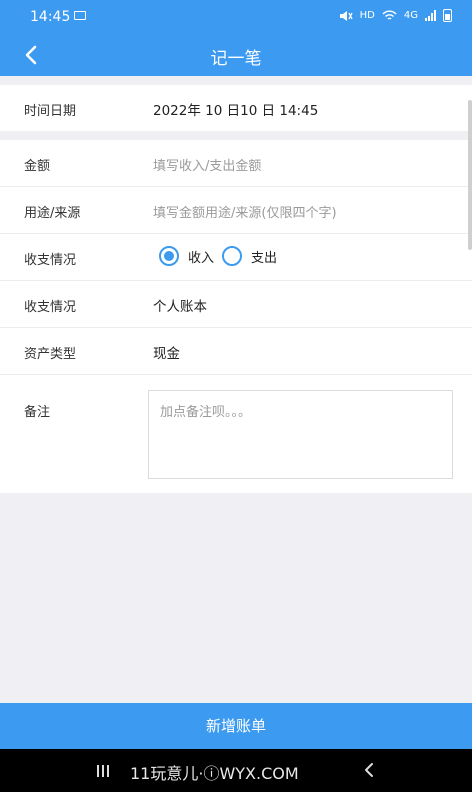 The height and width of the screenshot is (792, 472). Describe the element at coordinates (430, 15) in the screenshot. I see `signal-icon` at that location.